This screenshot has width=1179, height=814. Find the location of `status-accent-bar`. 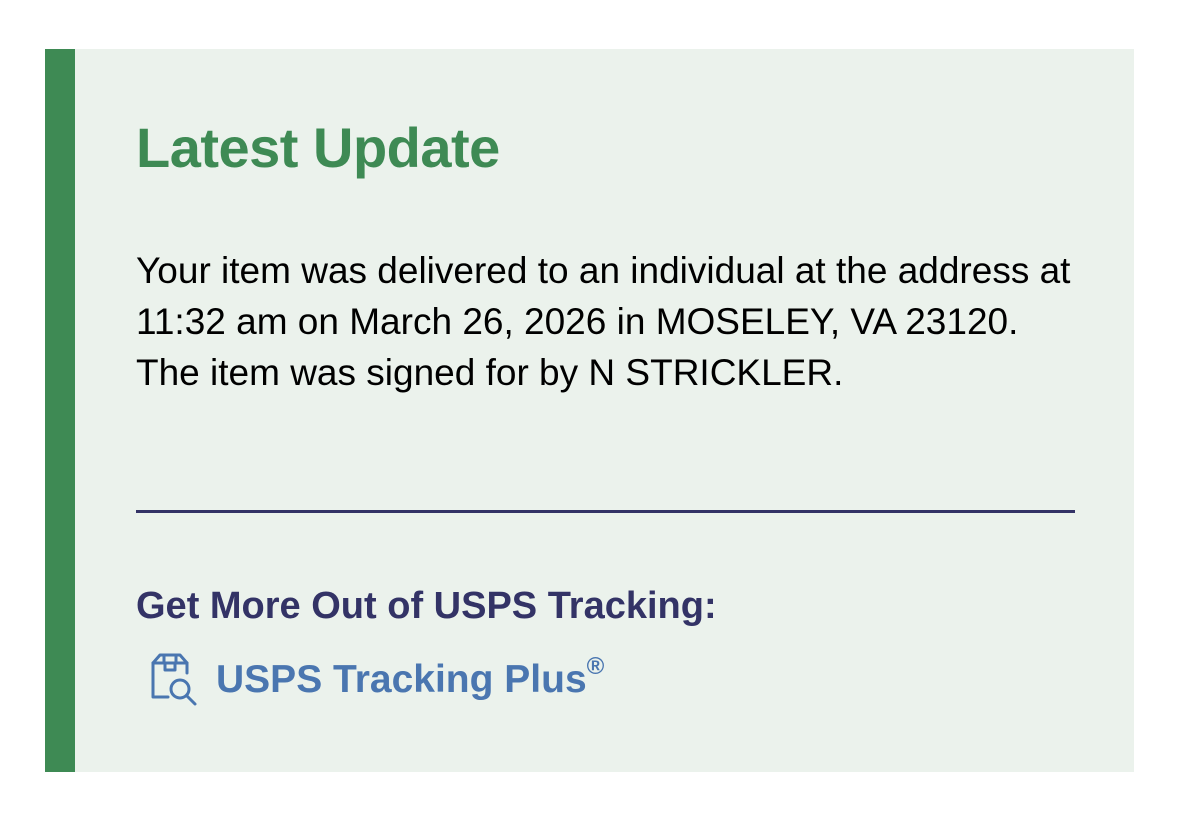

status-accent-bar is located at coordinates (60, 410).